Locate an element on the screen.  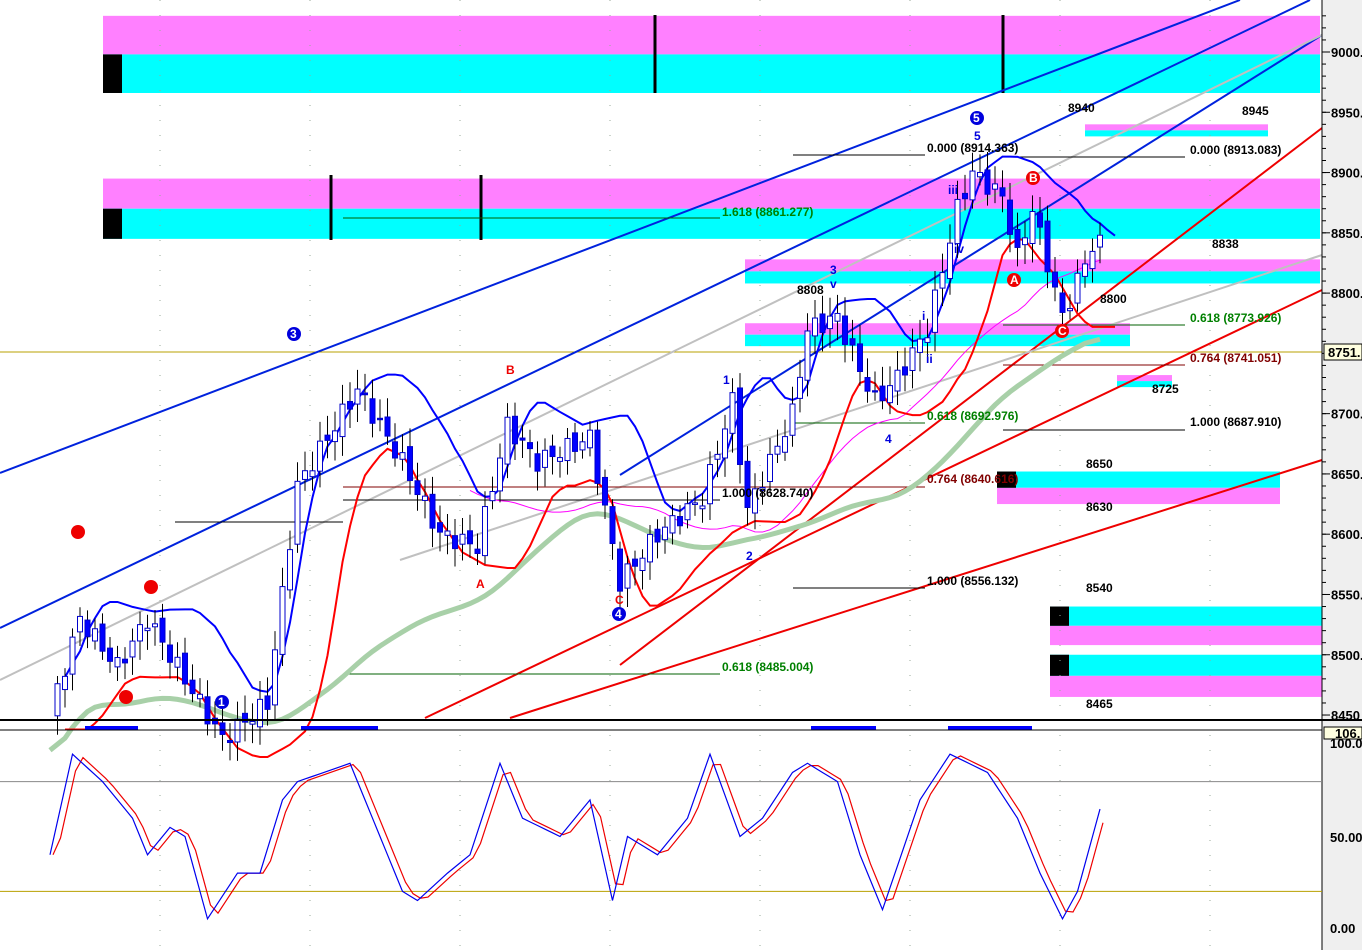
svg-text: ii is located at coordinates (929, 359).